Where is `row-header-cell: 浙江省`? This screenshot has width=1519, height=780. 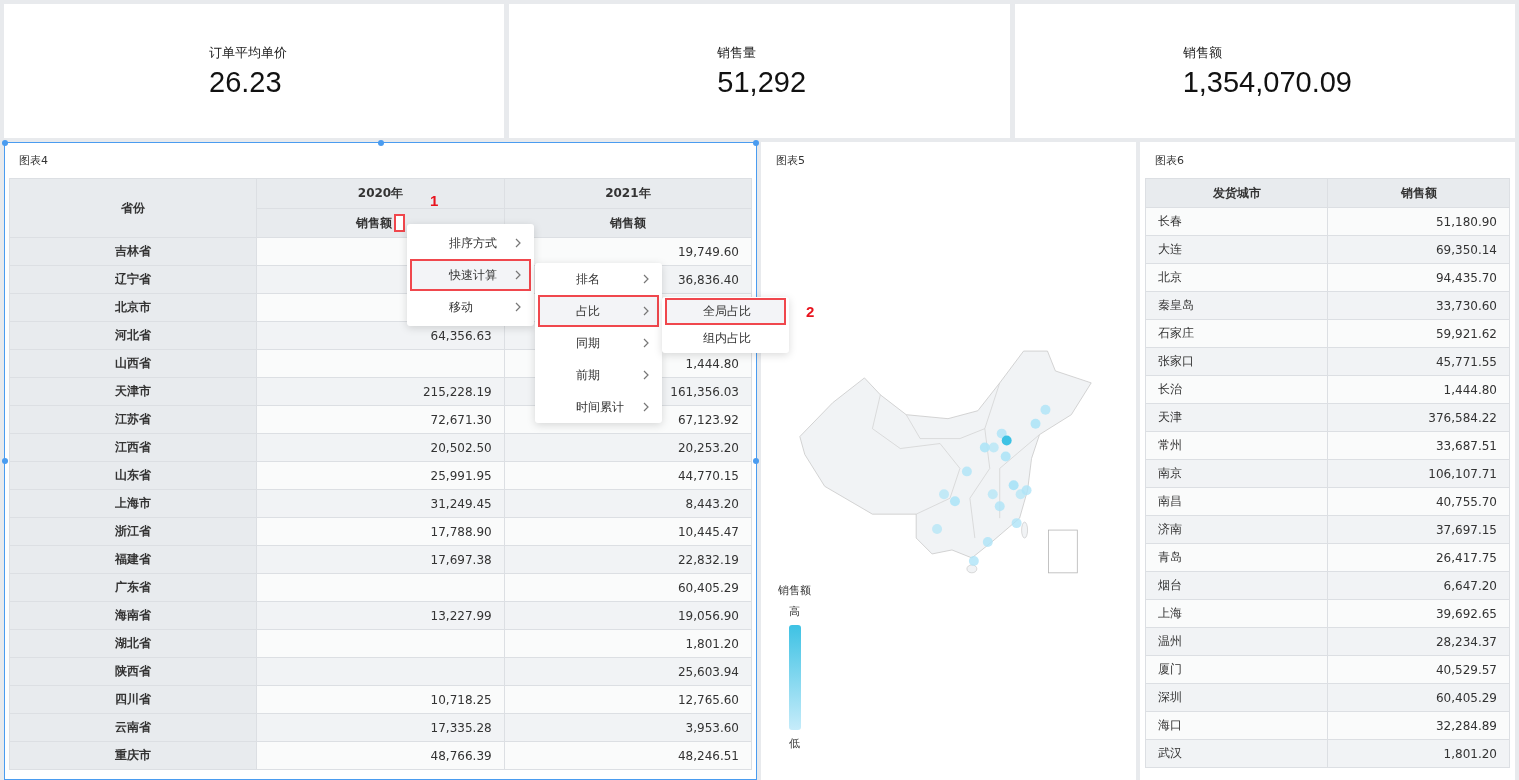
row-header-cell: 浙江省 is located at coordinates (133, 531).